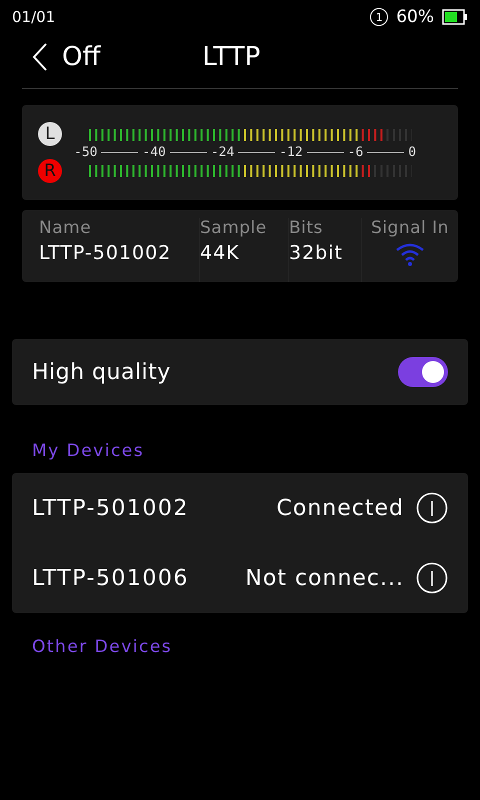  What do you see at coordinates (379, 17) in the screenshot?
I see `sync-badge: 1` at bounding box center [379, 17].